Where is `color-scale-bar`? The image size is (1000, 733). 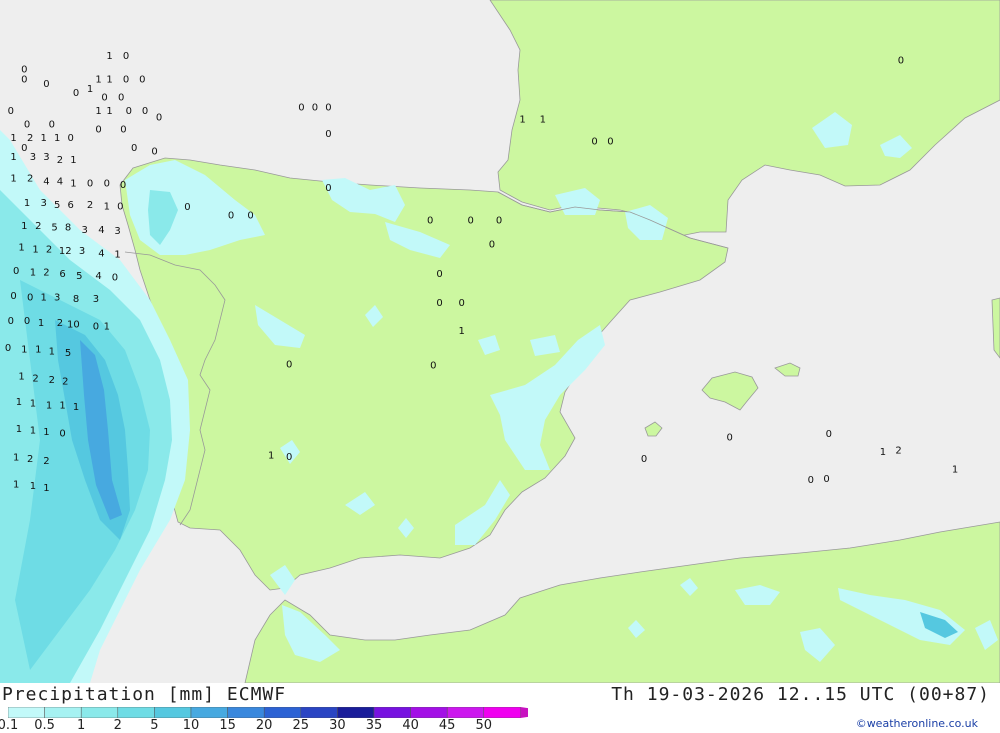
color-scale-bar is located at coordinates (268, 712).